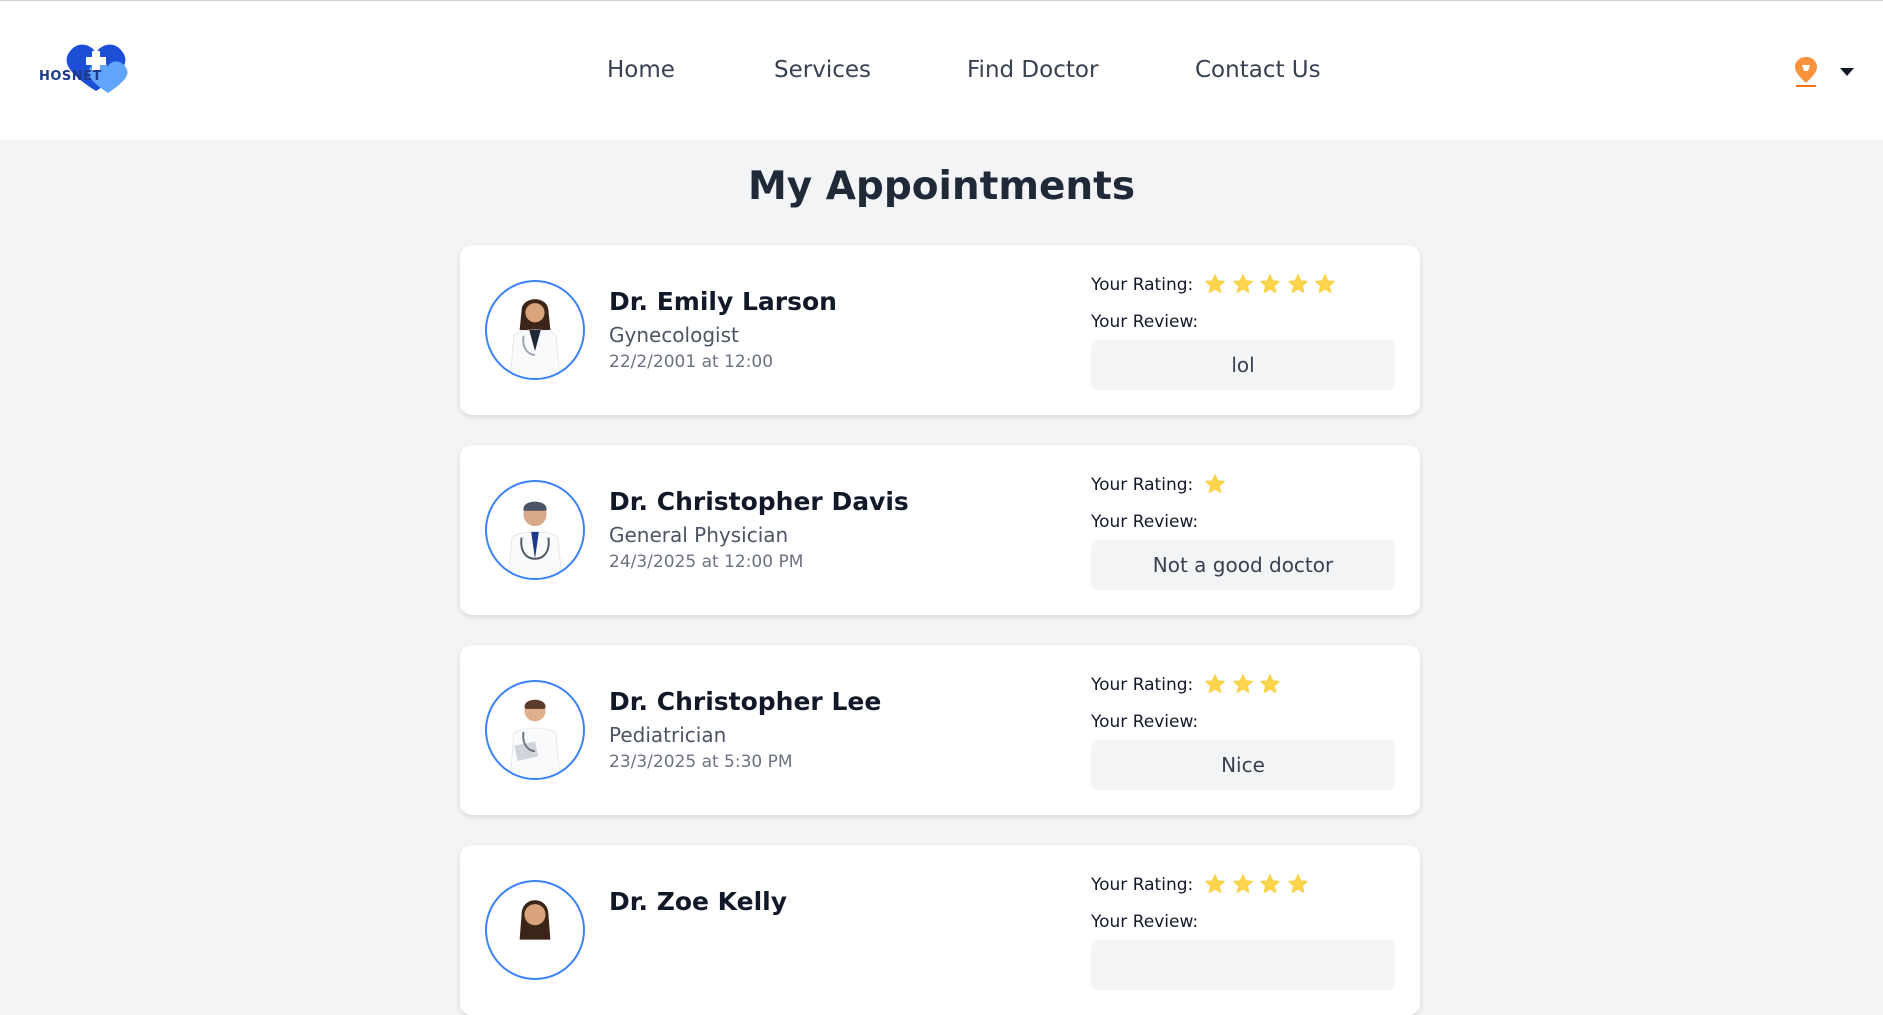 This screenshot has width=1883, height=1015. Describe the element at coordinates (1243, 765) in the screenshot. I see `review-text: Nice` at that location.